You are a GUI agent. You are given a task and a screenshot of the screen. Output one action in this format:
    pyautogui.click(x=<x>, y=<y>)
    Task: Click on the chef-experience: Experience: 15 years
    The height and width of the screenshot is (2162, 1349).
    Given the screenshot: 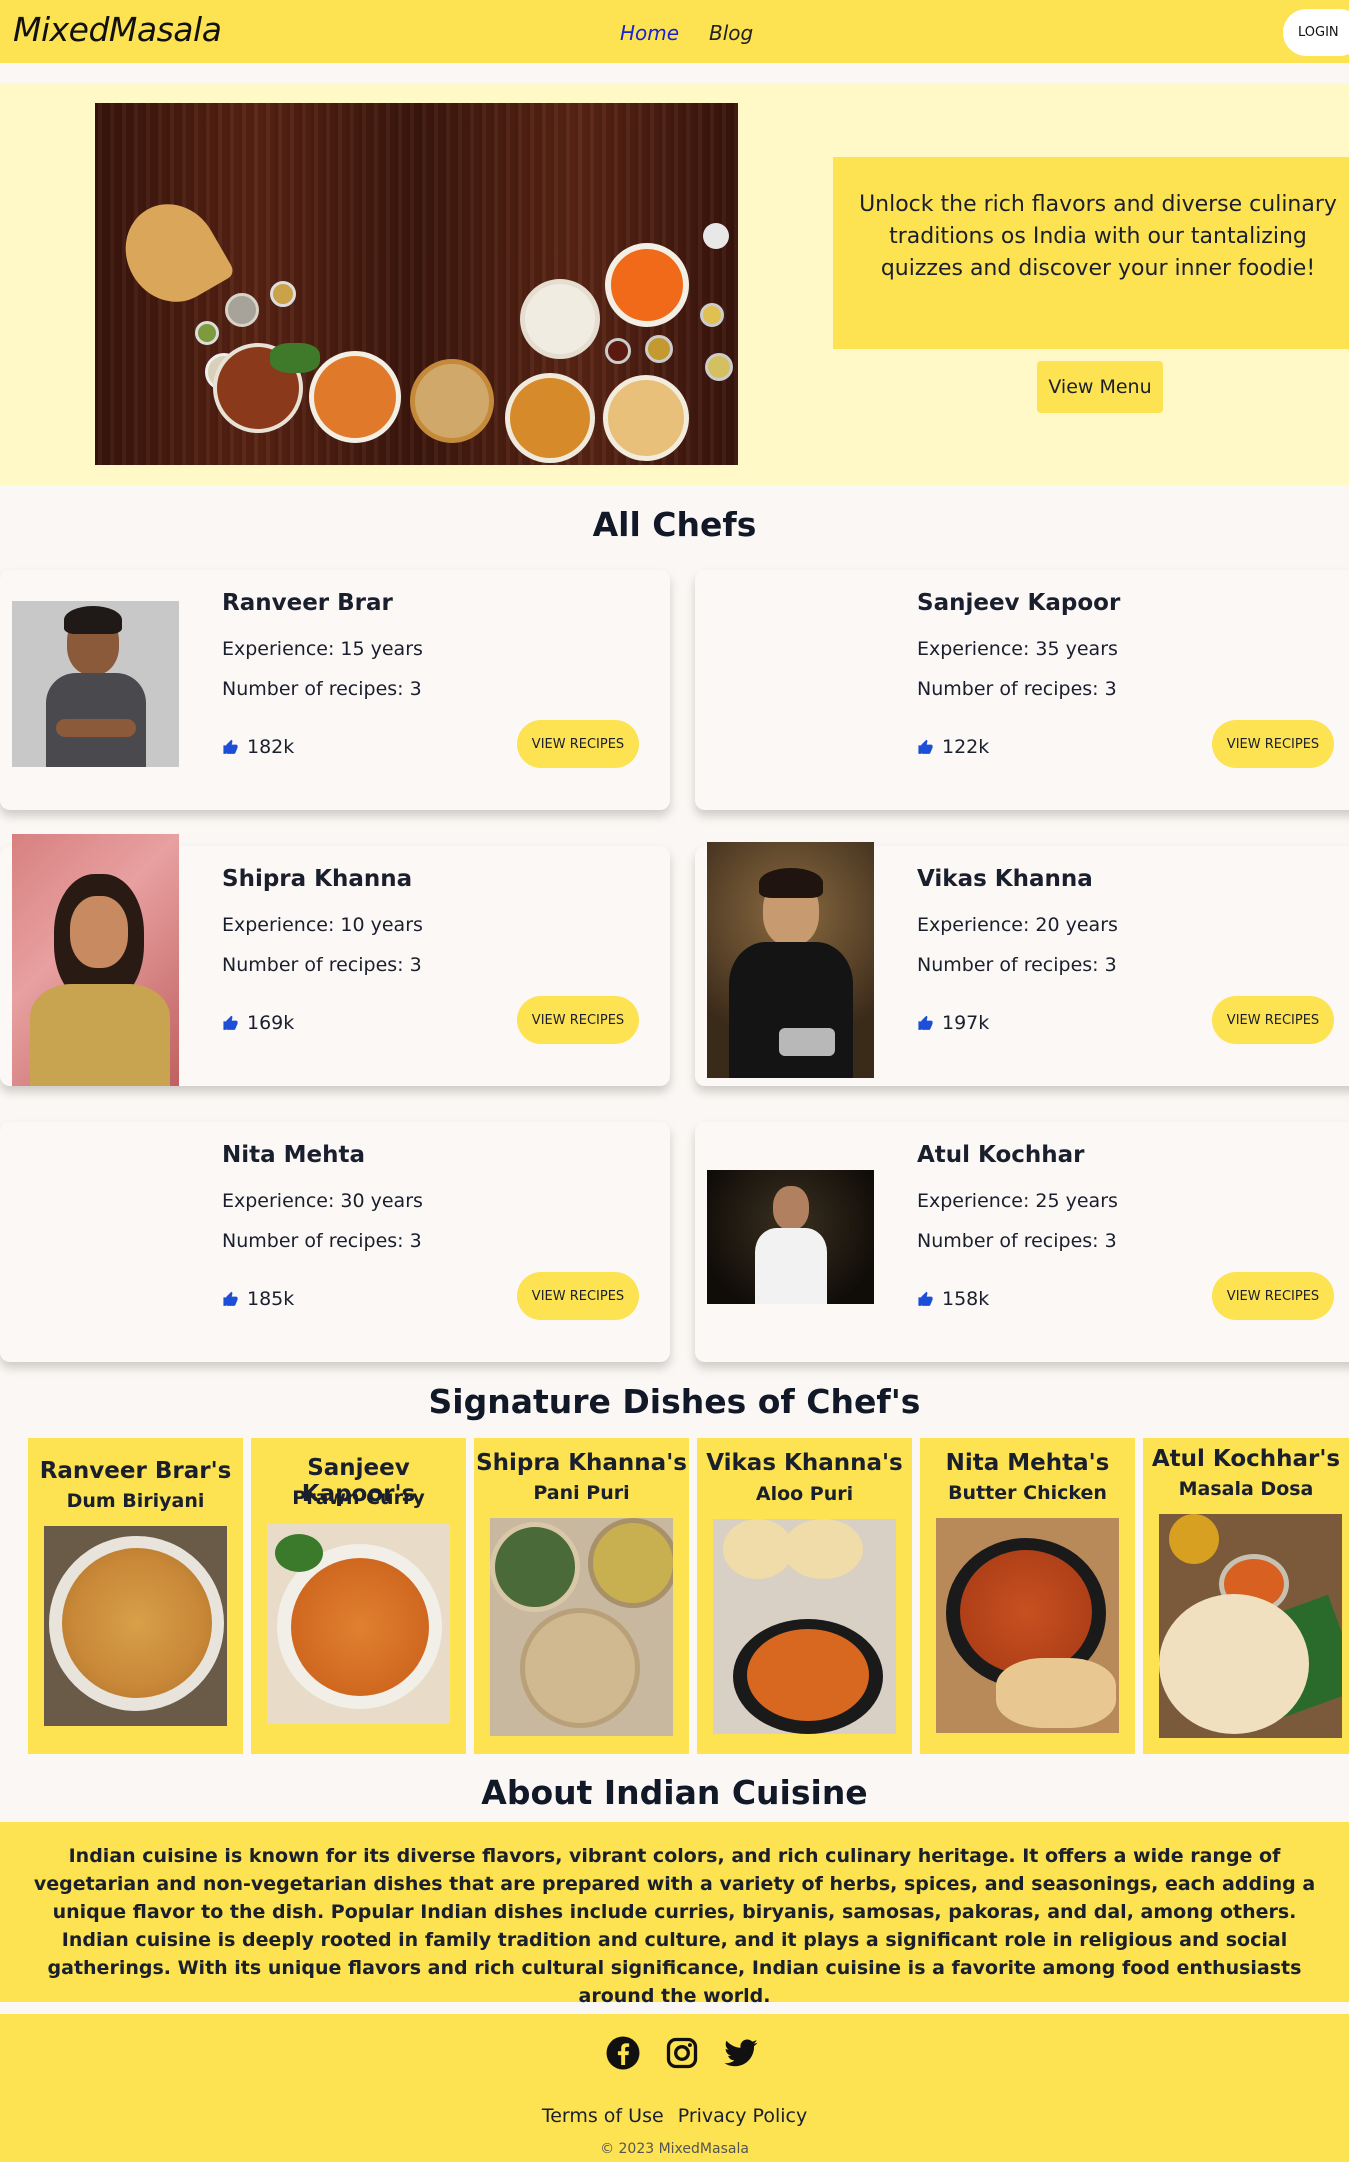 What is the action you would take?
    pyautogui.click(x=322, y=649)
    